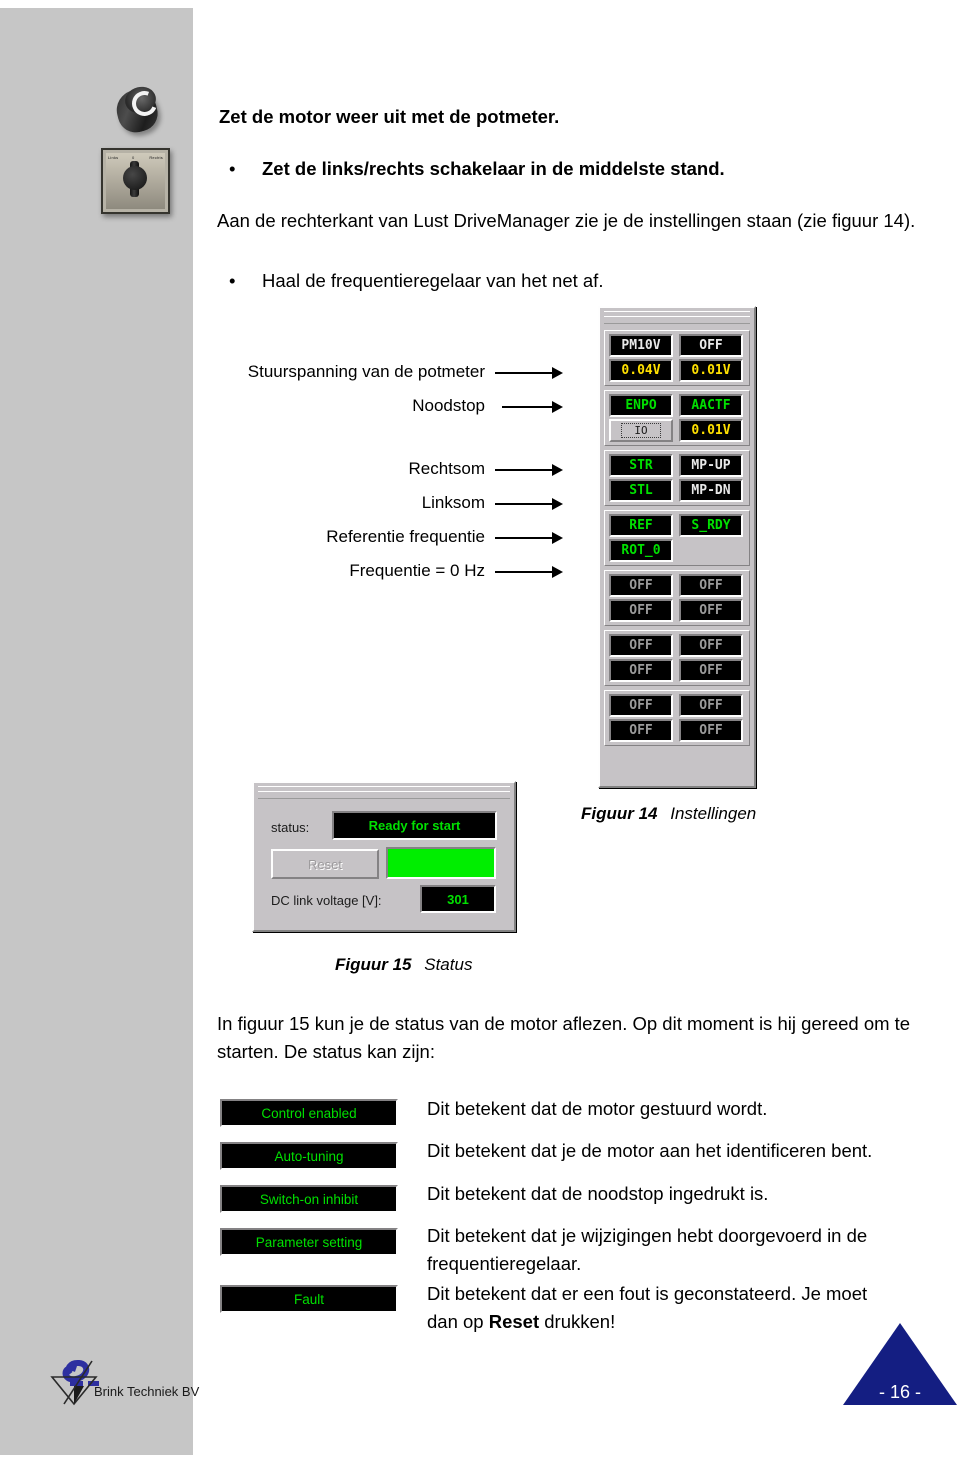 The height and width of the screenshot is (1462, 960). What do you see at coordinates (290, 827) in the screenshot?
I see `status-field-label: status:` at bounding box center [290, 827].